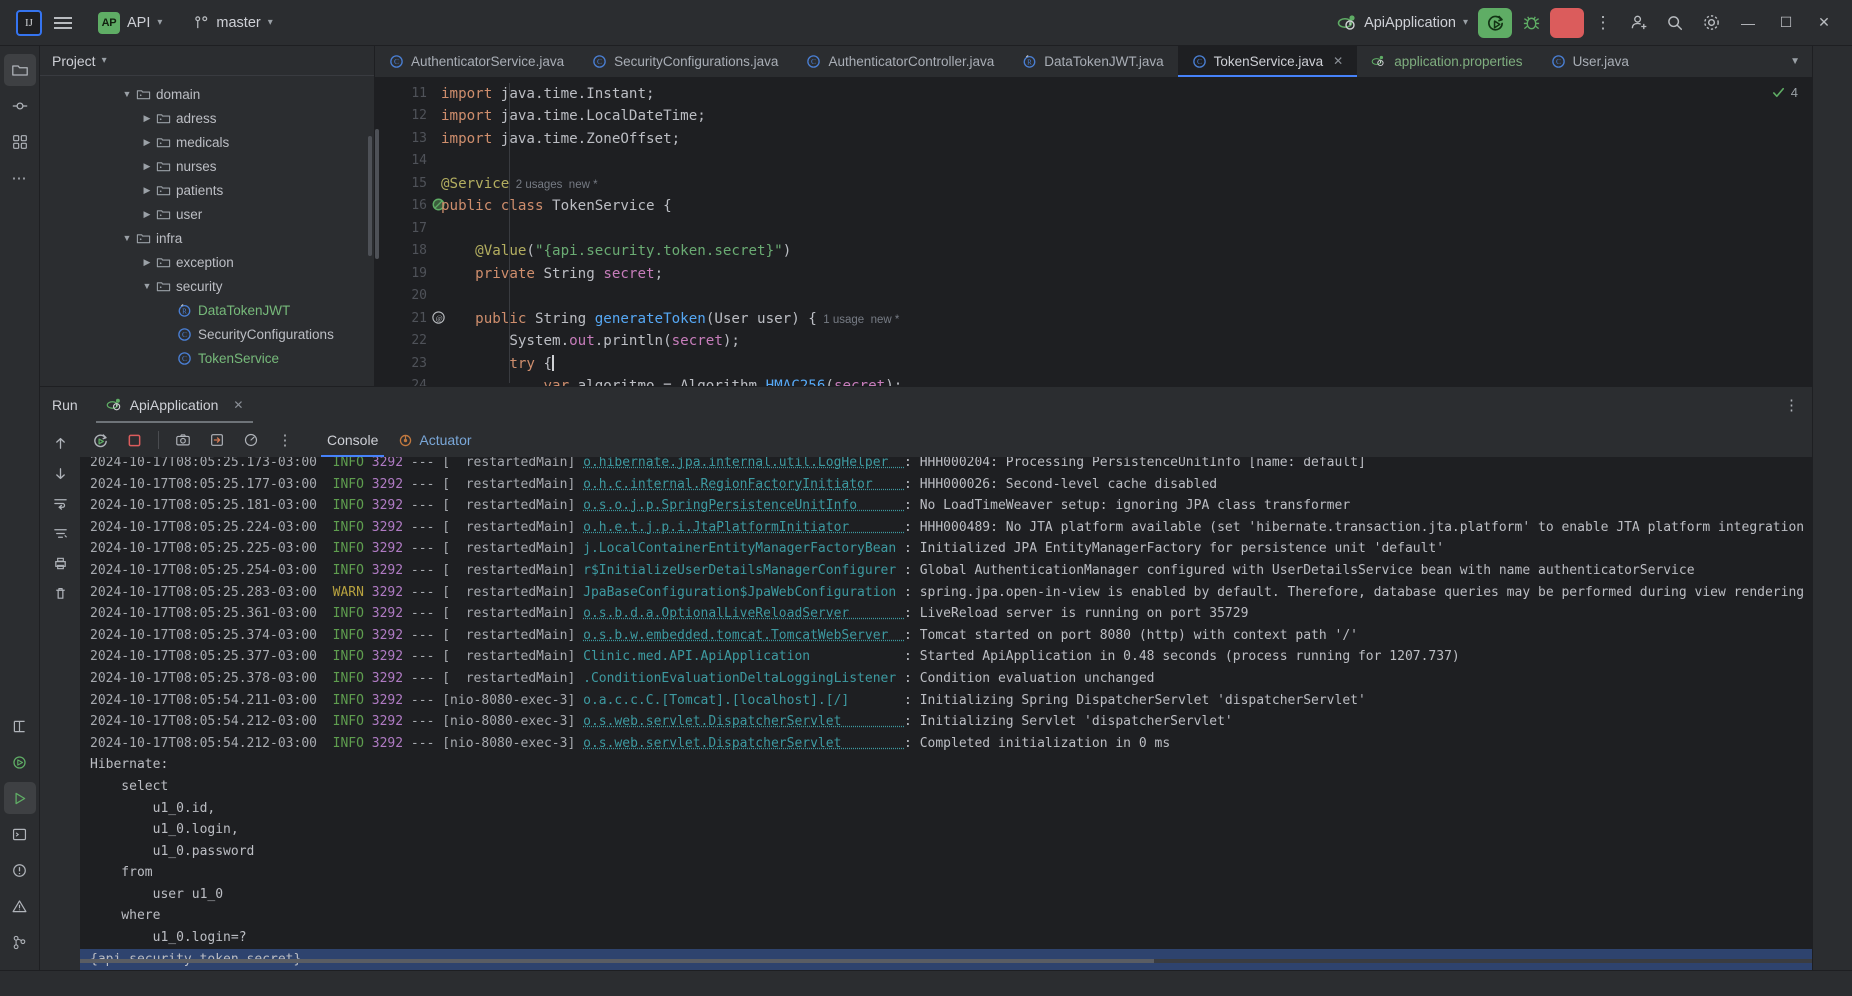 This screenshot has width=1852, height=996. Describe the element at coordinates (207, 262) in the screenshot. I see `tree-item: ▶ exception` at that location.